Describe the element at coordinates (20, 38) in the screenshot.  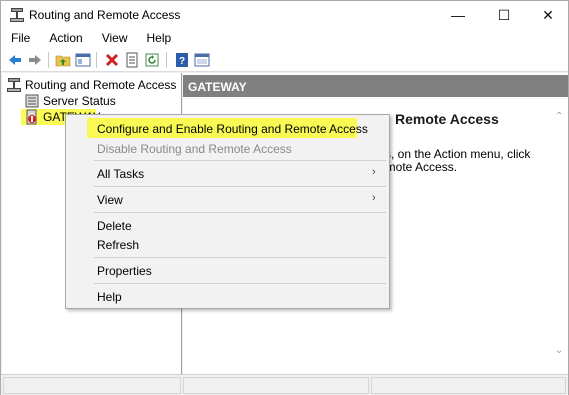
I see `menu-file: File` at that location.